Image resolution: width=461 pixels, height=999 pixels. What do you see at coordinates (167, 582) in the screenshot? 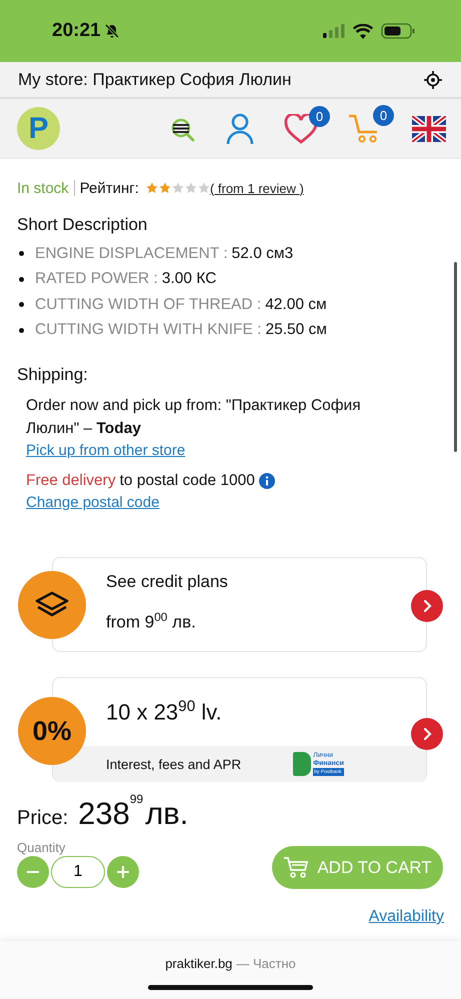
I see `credit-title: See credit plans` at bounding box center [167, 582].